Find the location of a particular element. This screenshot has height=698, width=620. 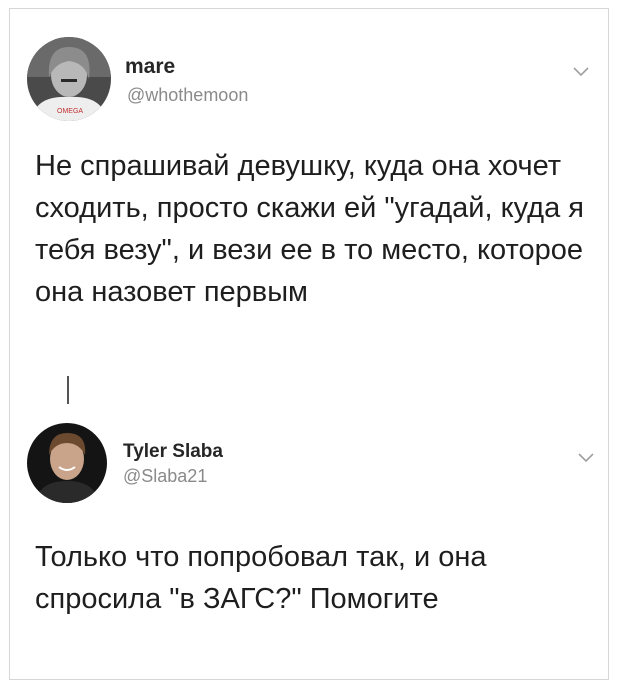

avatar is located at coordinates (67, 463).